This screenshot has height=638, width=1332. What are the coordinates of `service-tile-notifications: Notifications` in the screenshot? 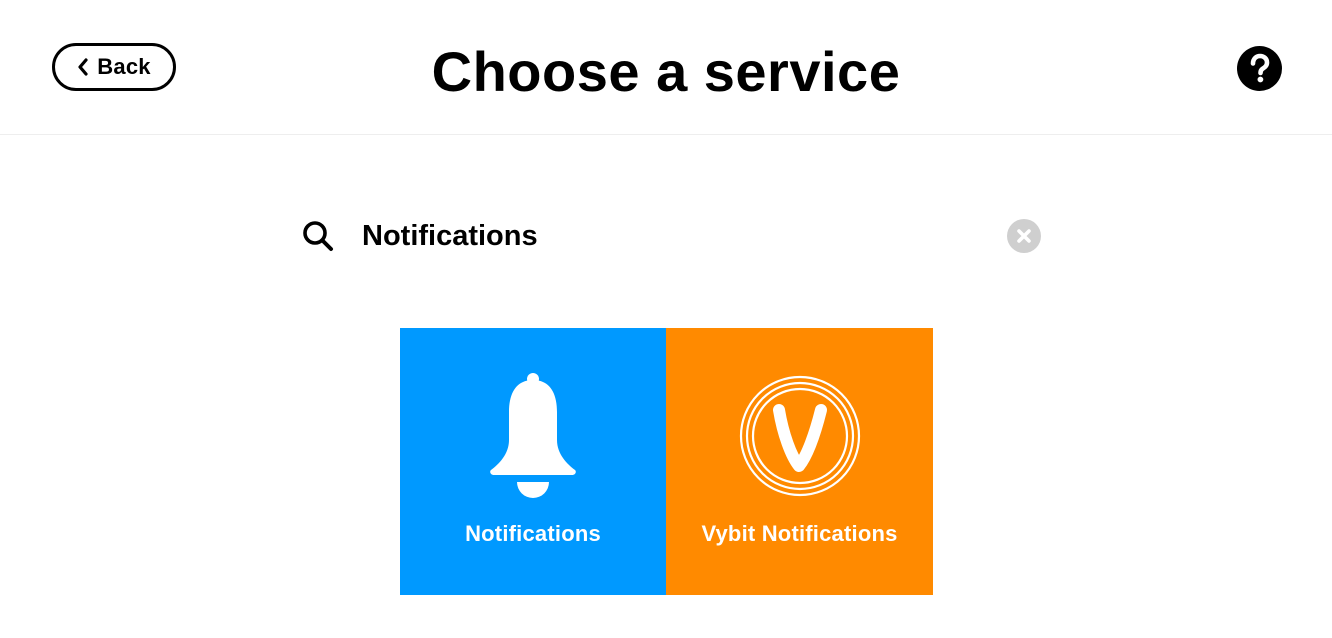 It's located at (533, 461).